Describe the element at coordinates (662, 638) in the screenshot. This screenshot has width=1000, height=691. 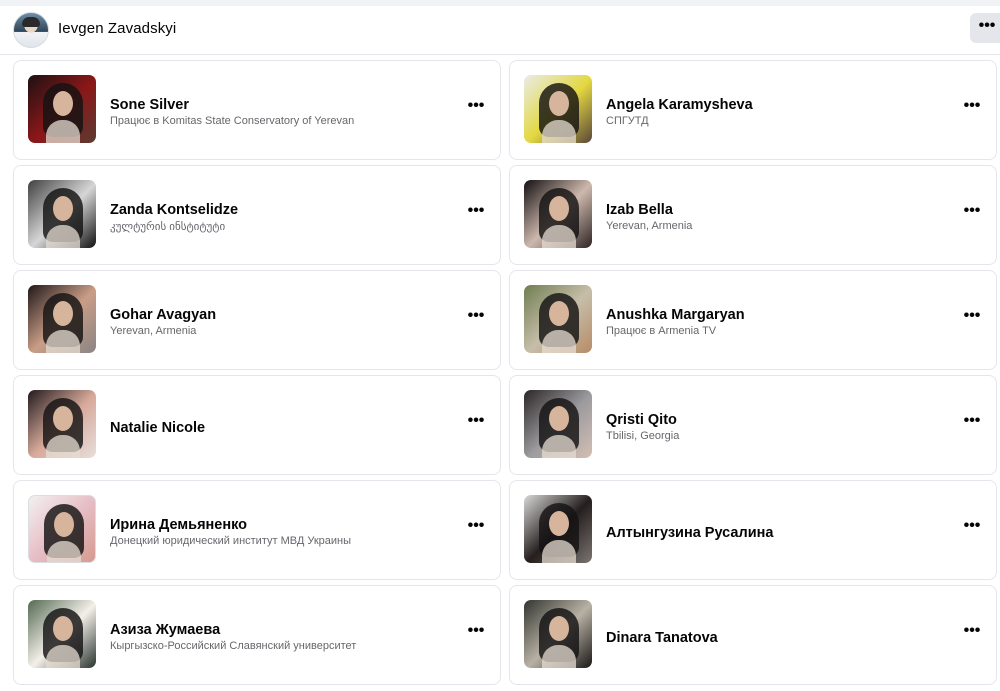
I see `friend-name: Dinara Tanatova` at that location.